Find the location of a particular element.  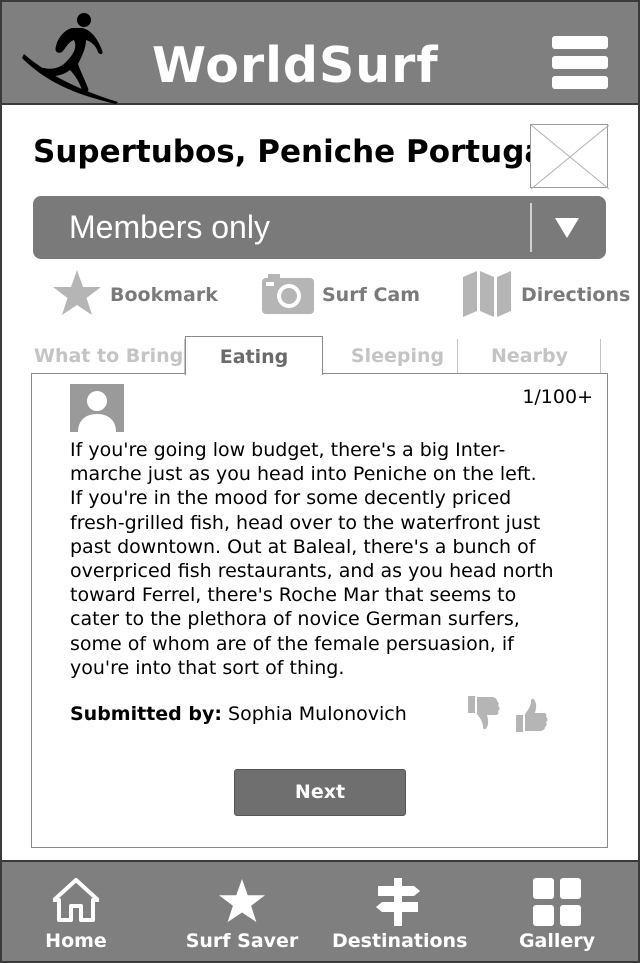

directions-button: Directions is located at coordinates (546, 295).